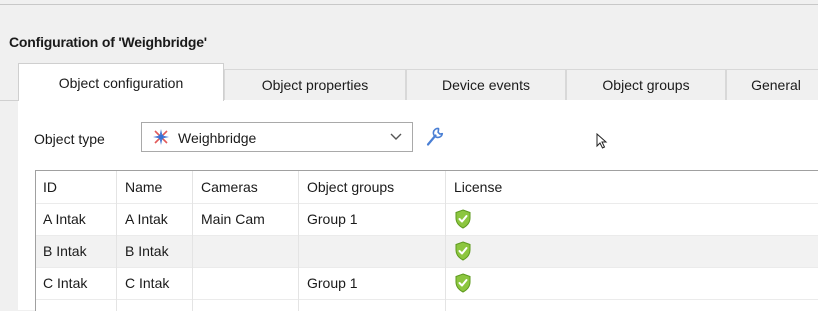  What do you see at coordinates (602, 141) in the screenshot?
I see `mouse-cursor-icon` at bounding box center [602, 141].